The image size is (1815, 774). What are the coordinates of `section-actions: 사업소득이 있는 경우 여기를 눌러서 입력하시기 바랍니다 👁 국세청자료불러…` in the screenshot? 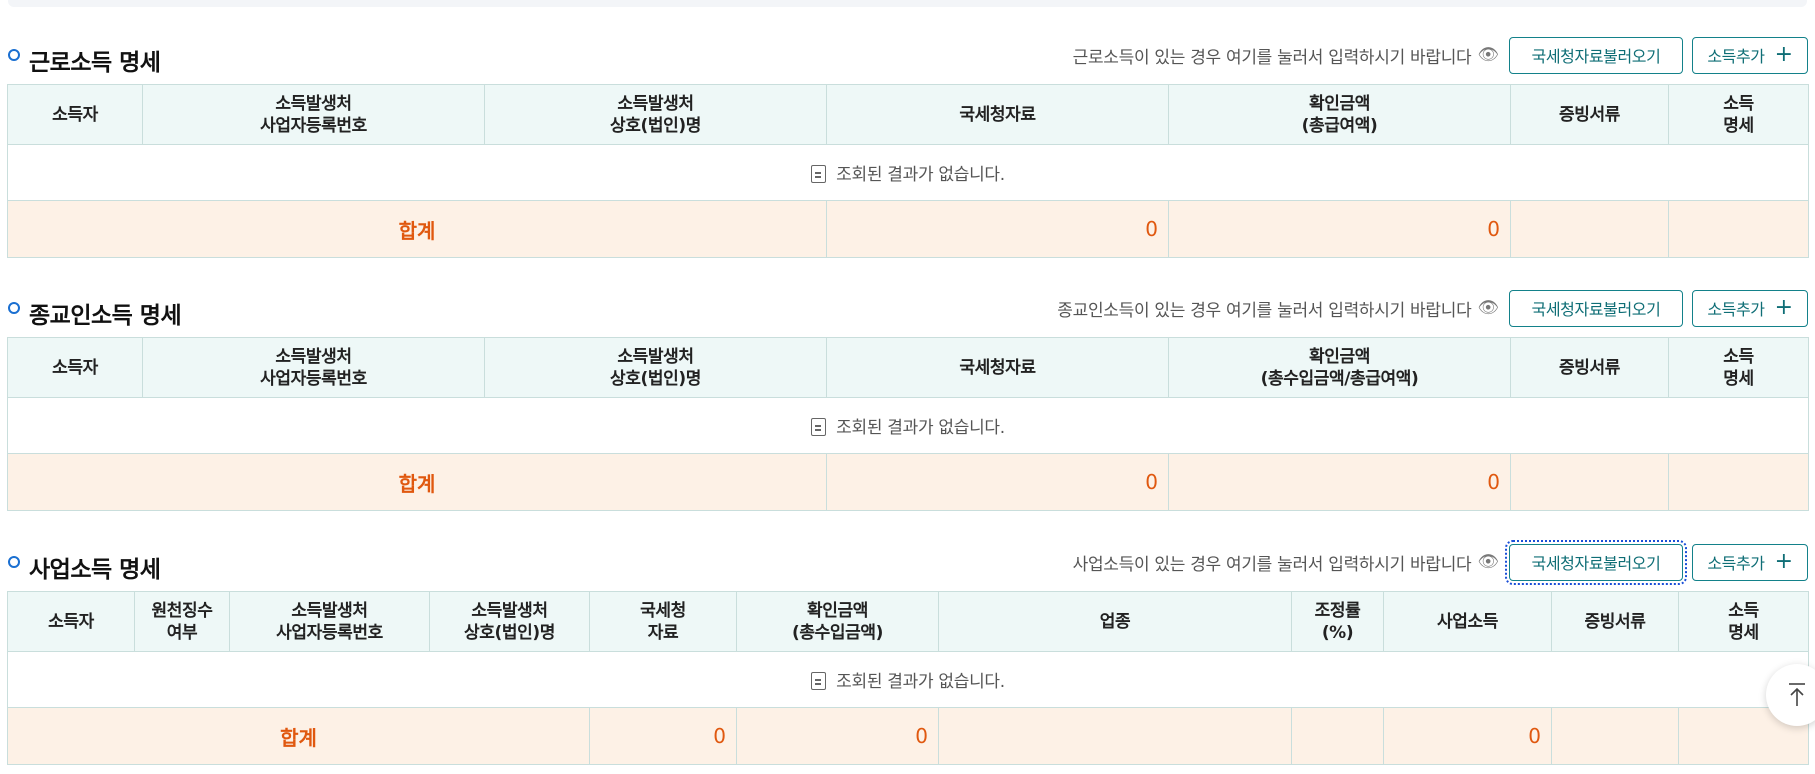 It's located at (1440, 562).